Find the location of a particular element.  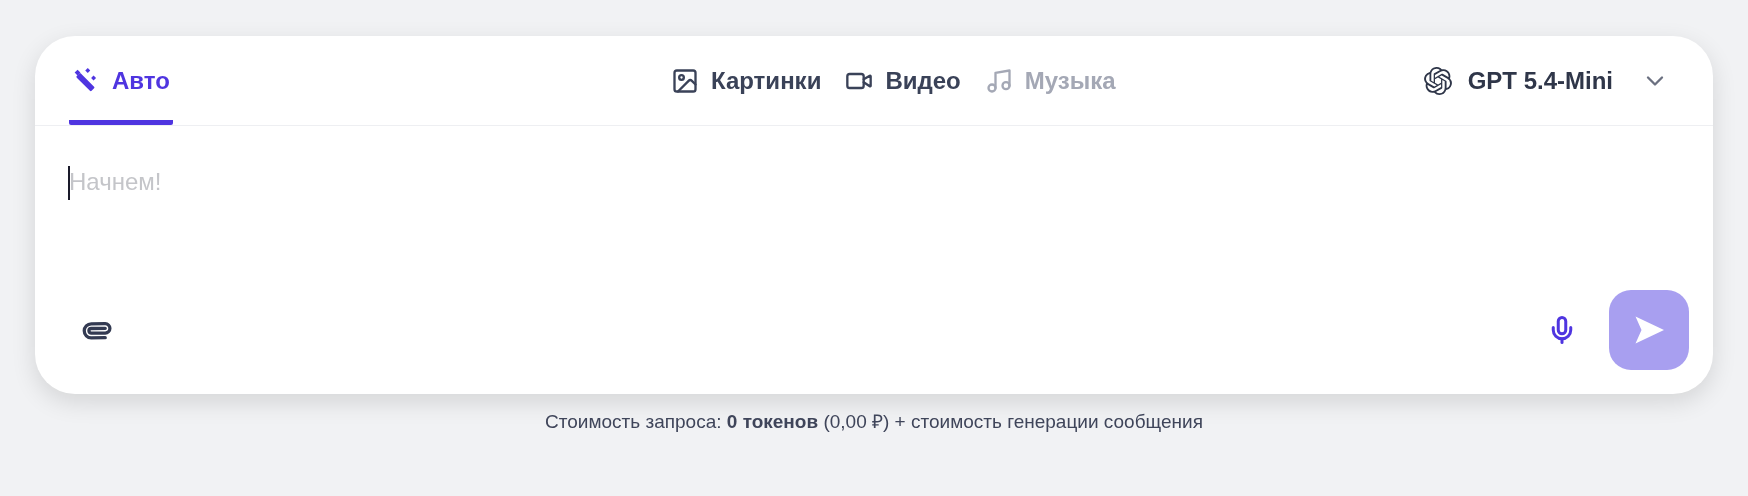

model-selector: GPT 5.4-Mini is located at coordinates (1551, 80).